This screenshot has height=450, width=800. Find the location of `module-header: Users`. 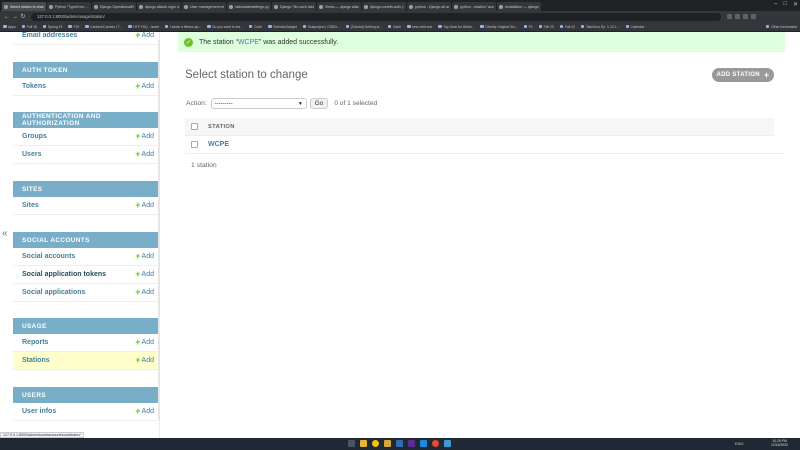

module-header: Users is located at coordinates (85, 395).